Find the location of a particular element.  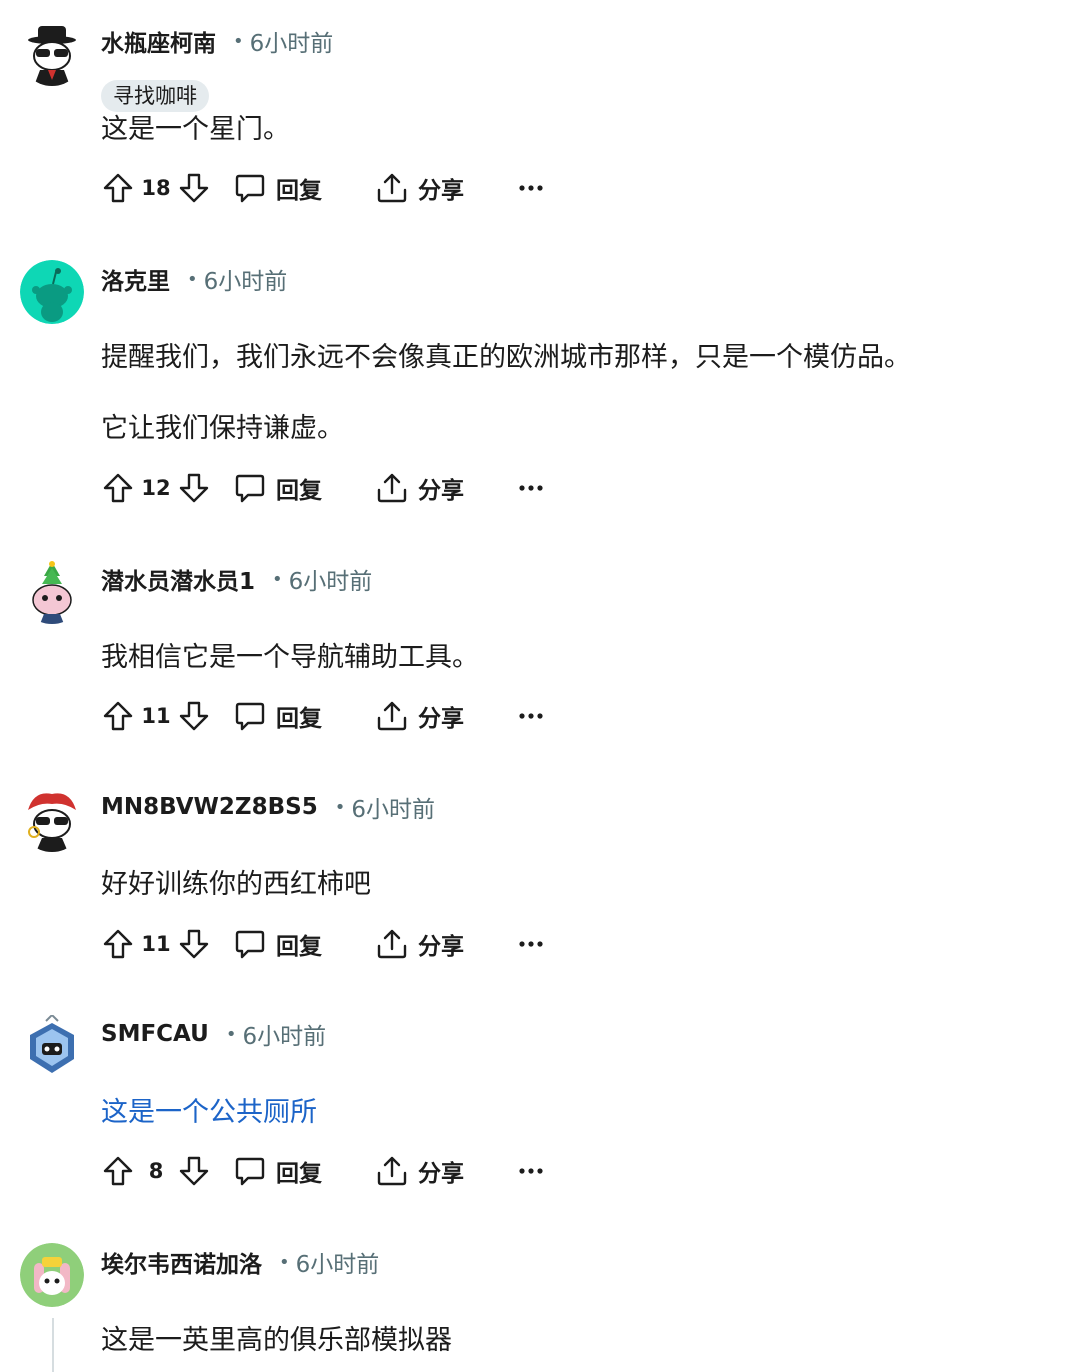

comment-actions: 12 回复 分享 is located at coordinates (322, 488).